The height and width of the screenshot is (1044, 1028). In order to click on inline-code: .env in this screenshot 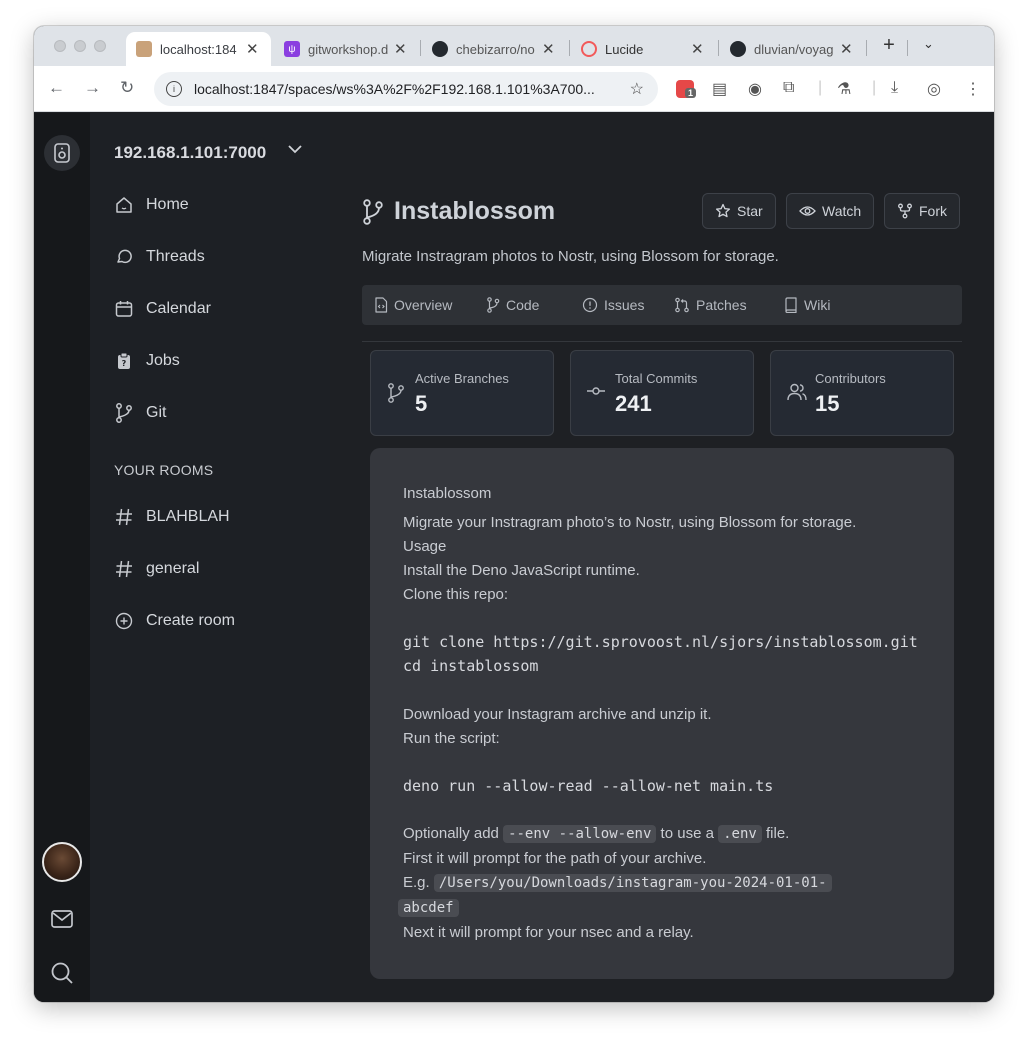, I will do `click(740, 834)`.